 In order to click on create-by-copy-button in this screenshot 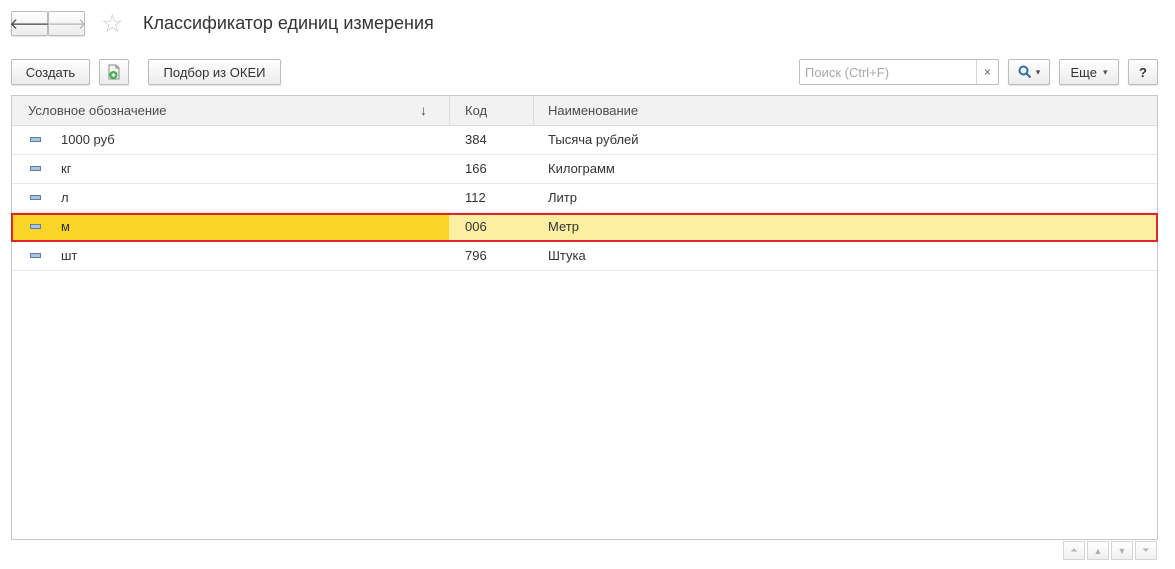, I will do `click(114, 72)`.